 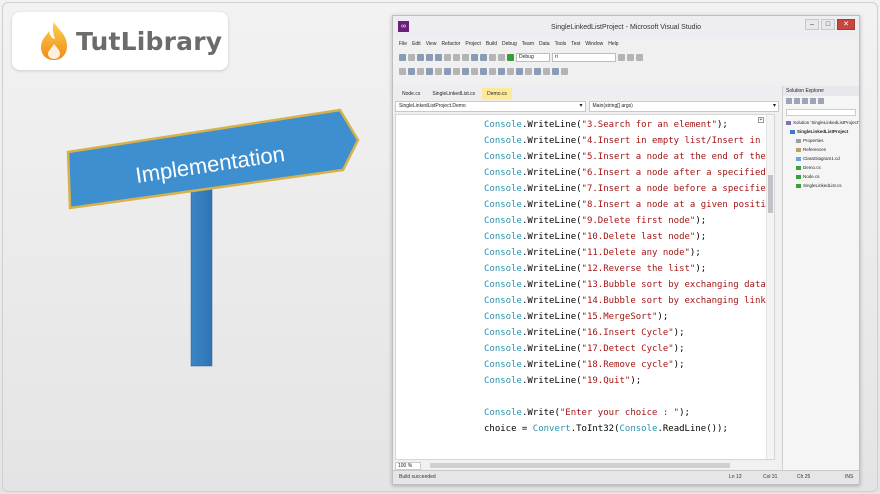 I want to click on tree-singlelinkedlist-cs: SingleLinkedList.cs, so click(x=822, y=185).